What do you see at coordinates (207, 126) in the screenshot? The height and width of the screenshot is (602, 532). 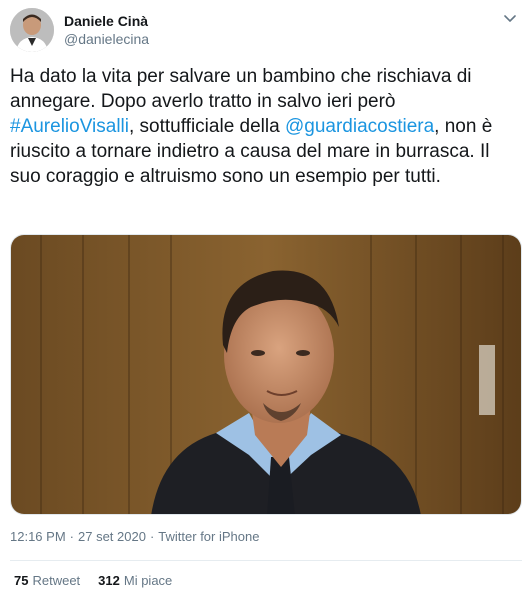 I see `tweet-text-part: , sottufficiale della` at bounding box center [207, 126].